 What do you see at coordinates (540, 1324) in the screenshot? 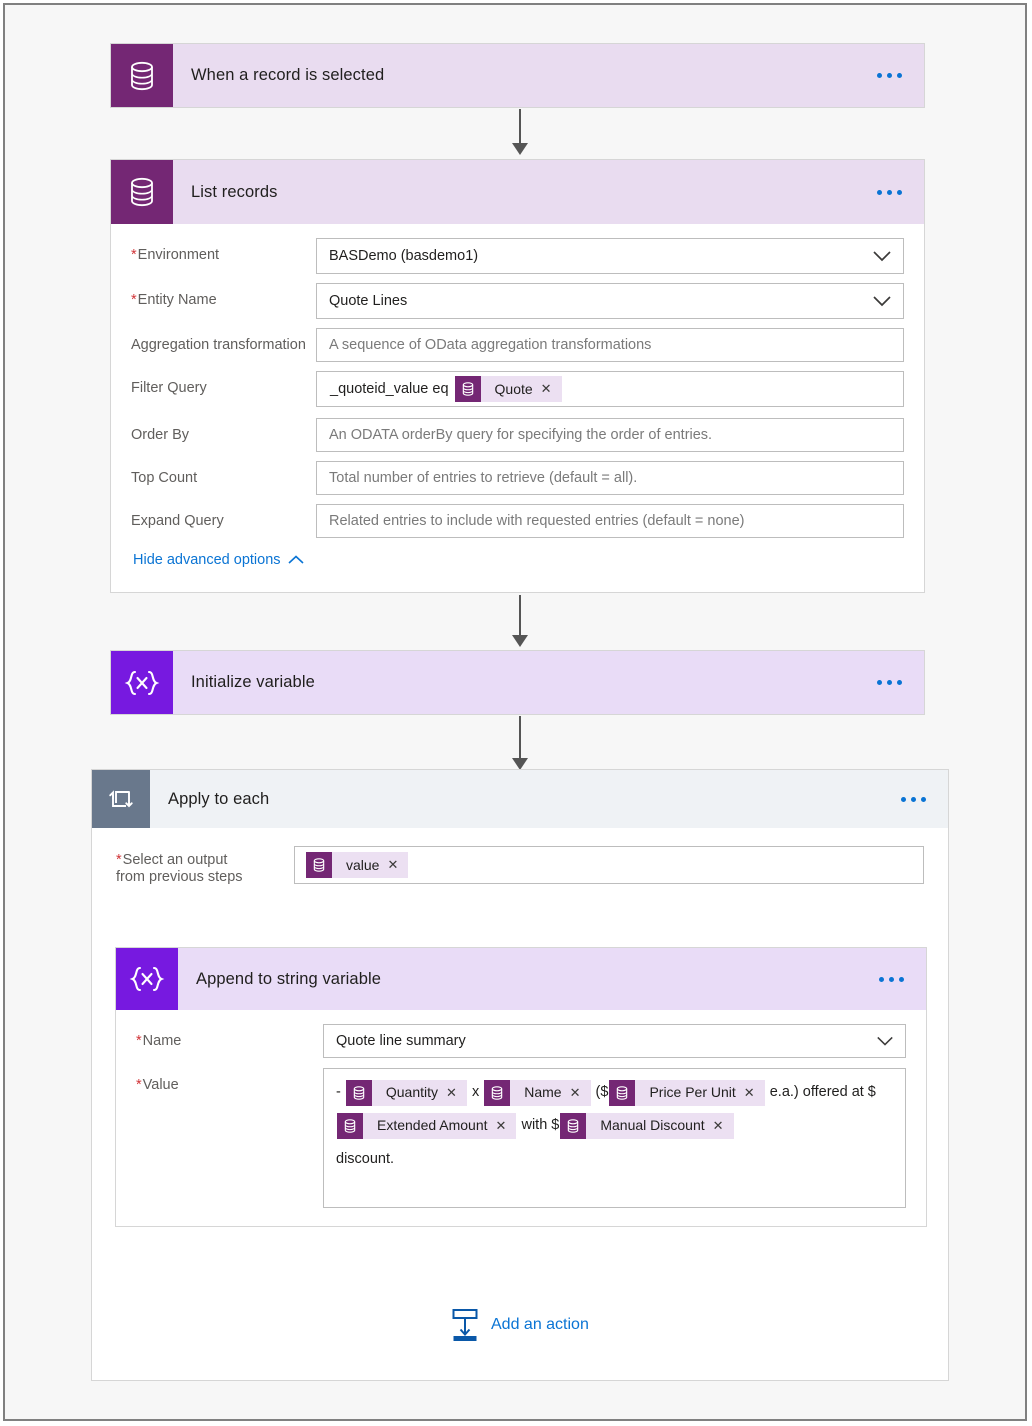
I see `add-an-action-label: Add an action` at bounding box center [540, 1324].